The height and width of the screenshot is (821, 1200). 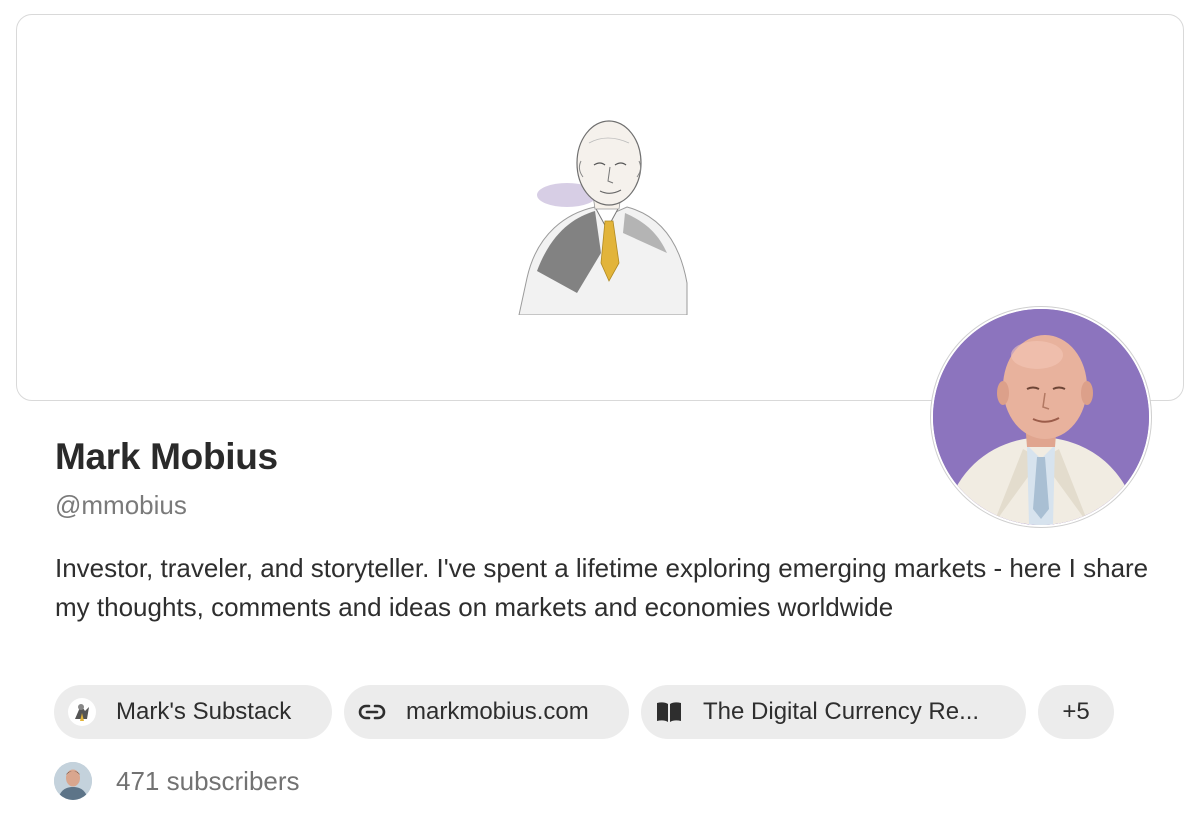 I want to click on portrait-illustration, so click(x=603, y=217).